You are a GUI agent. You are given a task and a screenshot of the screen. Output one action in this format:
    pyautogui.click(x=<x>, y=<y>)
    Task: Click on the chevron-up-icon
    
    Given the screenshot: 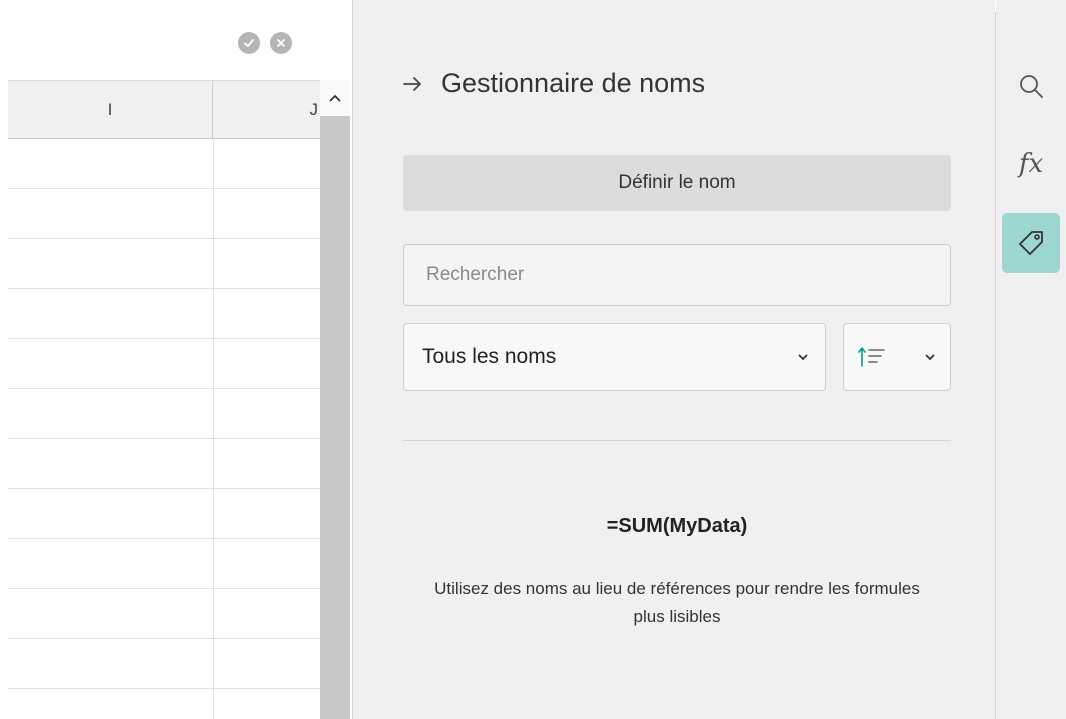 What is the action you would take?
    pyautogui.click(x=335, y=98)
    